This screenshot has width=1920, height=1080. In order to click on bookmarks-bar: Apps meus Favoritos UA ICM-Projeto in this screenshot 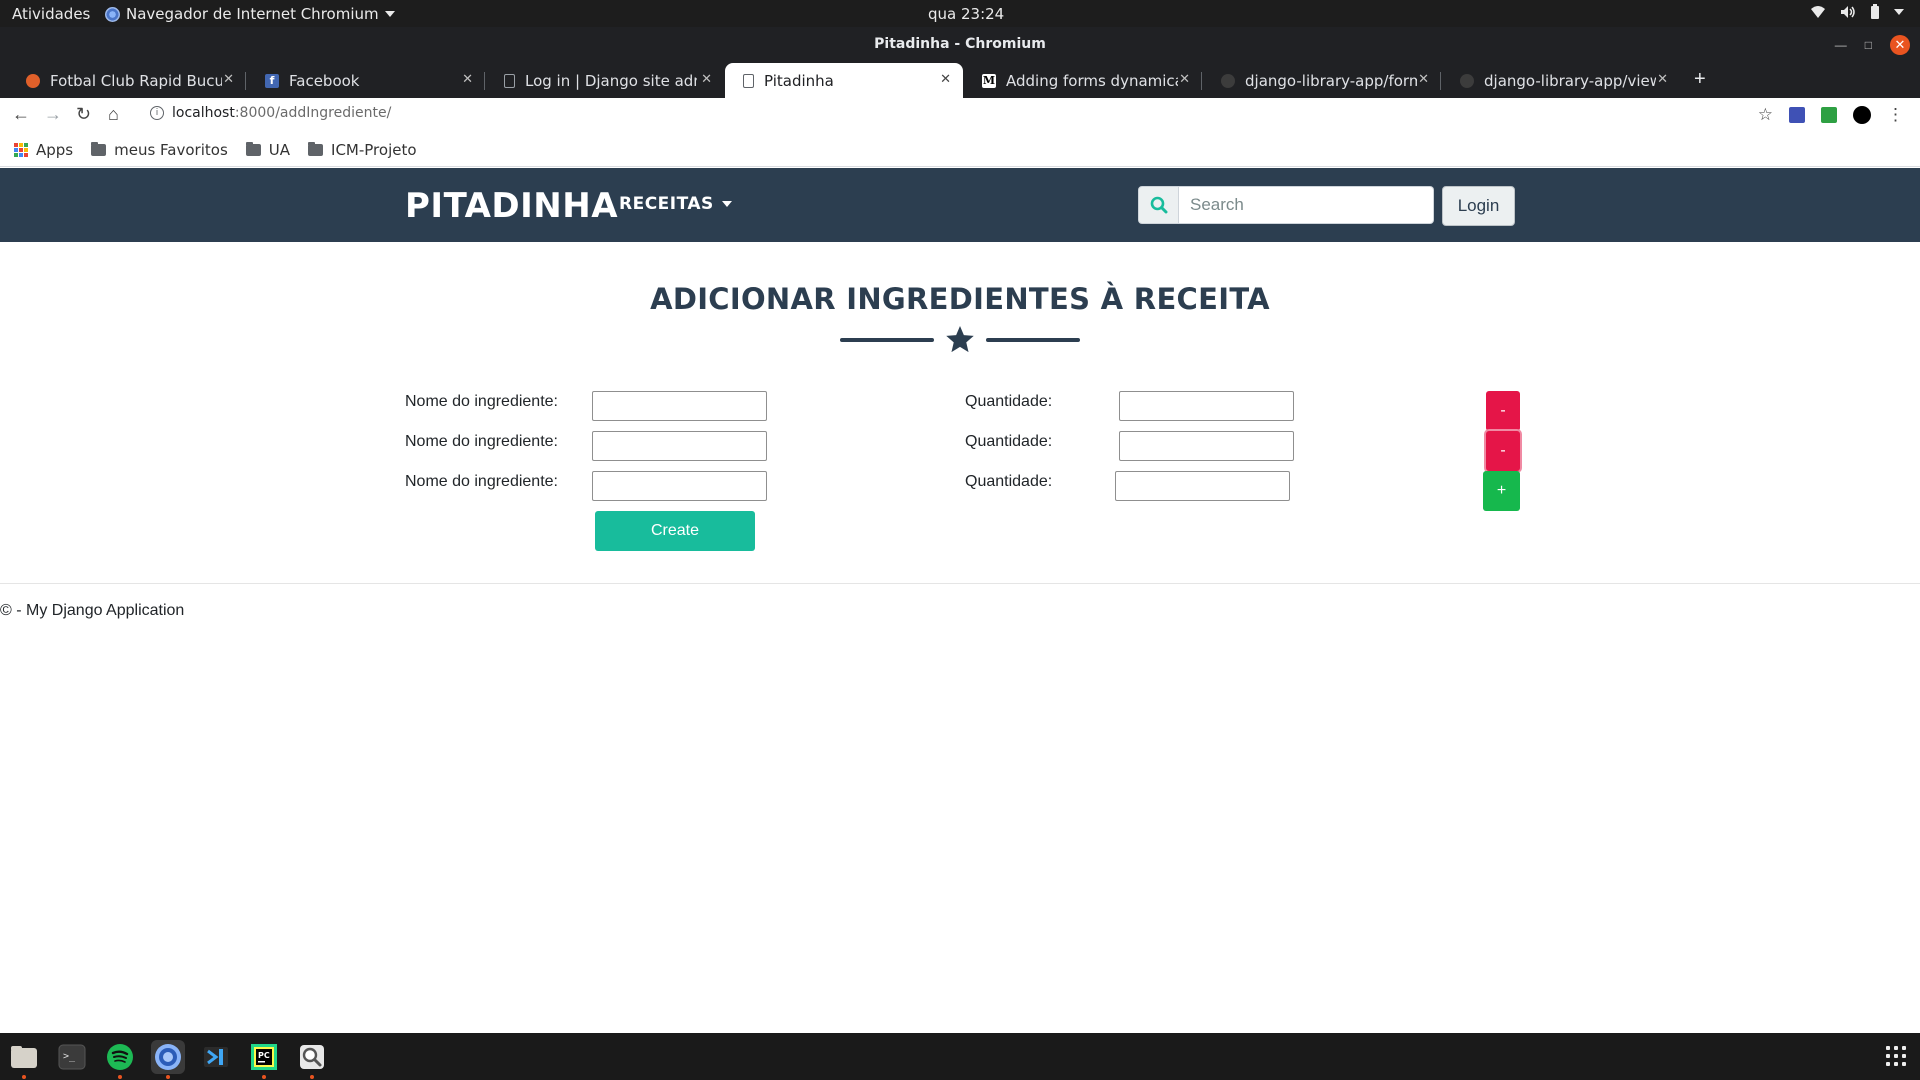, I will do `click(960, 150)`.